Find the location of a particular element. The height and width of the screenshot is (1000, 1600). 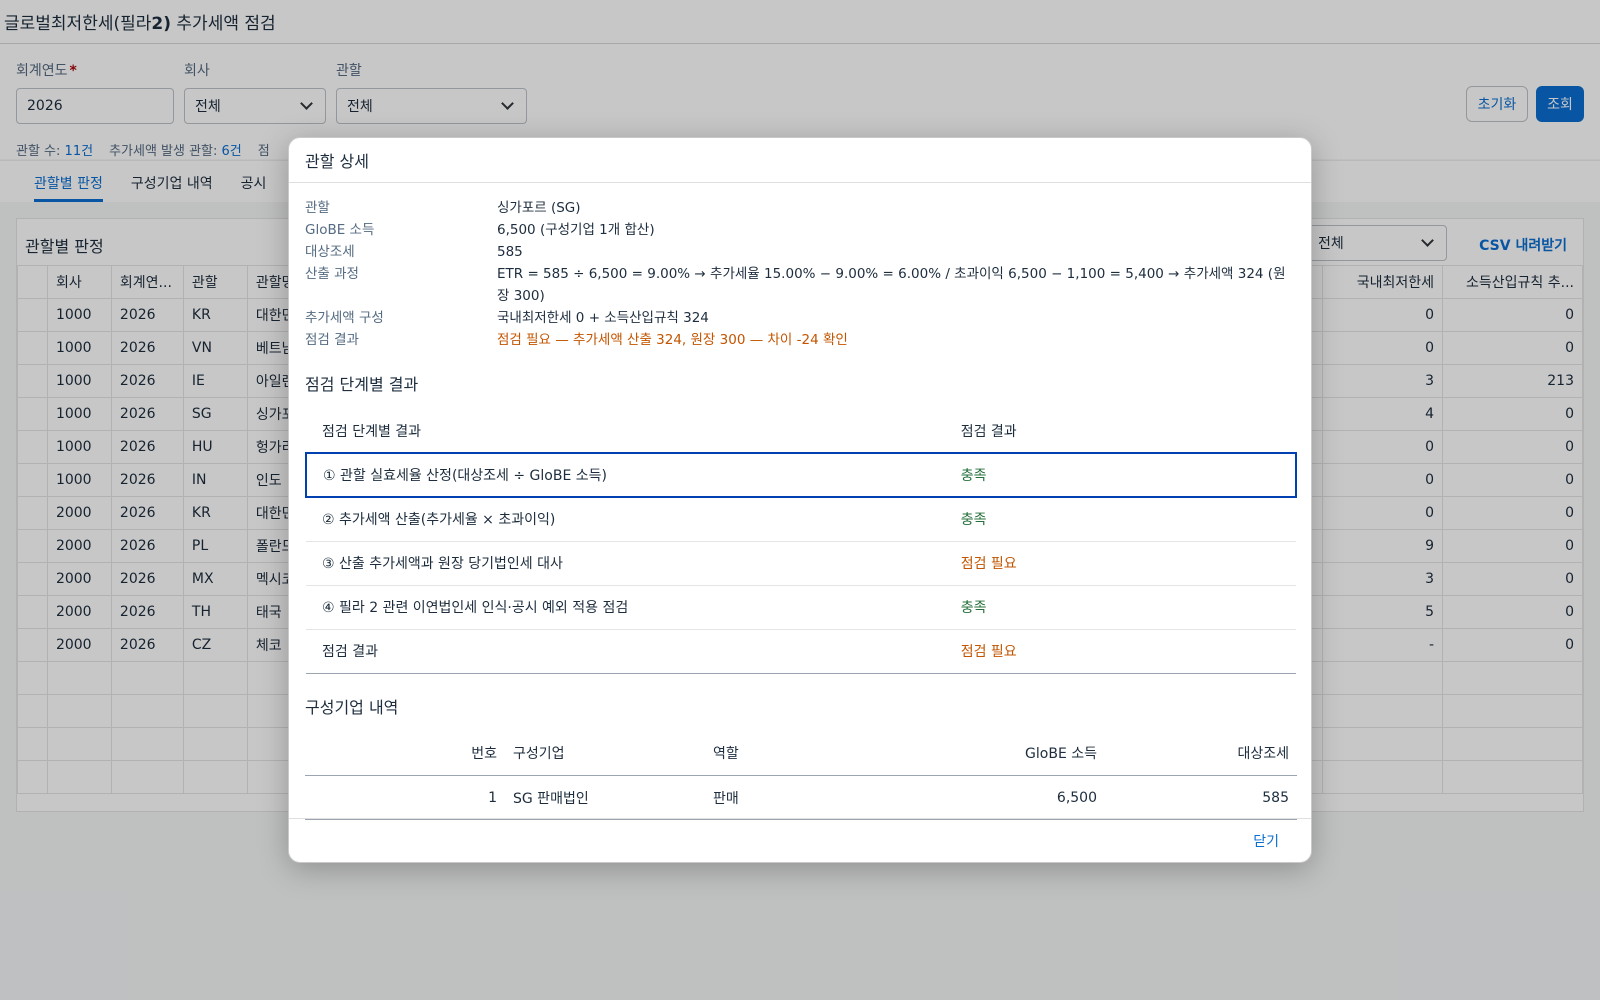

step-row: ③ 산출 추가세액과 원장 당기법인세 대사 점검 필요 is located at coordinates (801, 563).